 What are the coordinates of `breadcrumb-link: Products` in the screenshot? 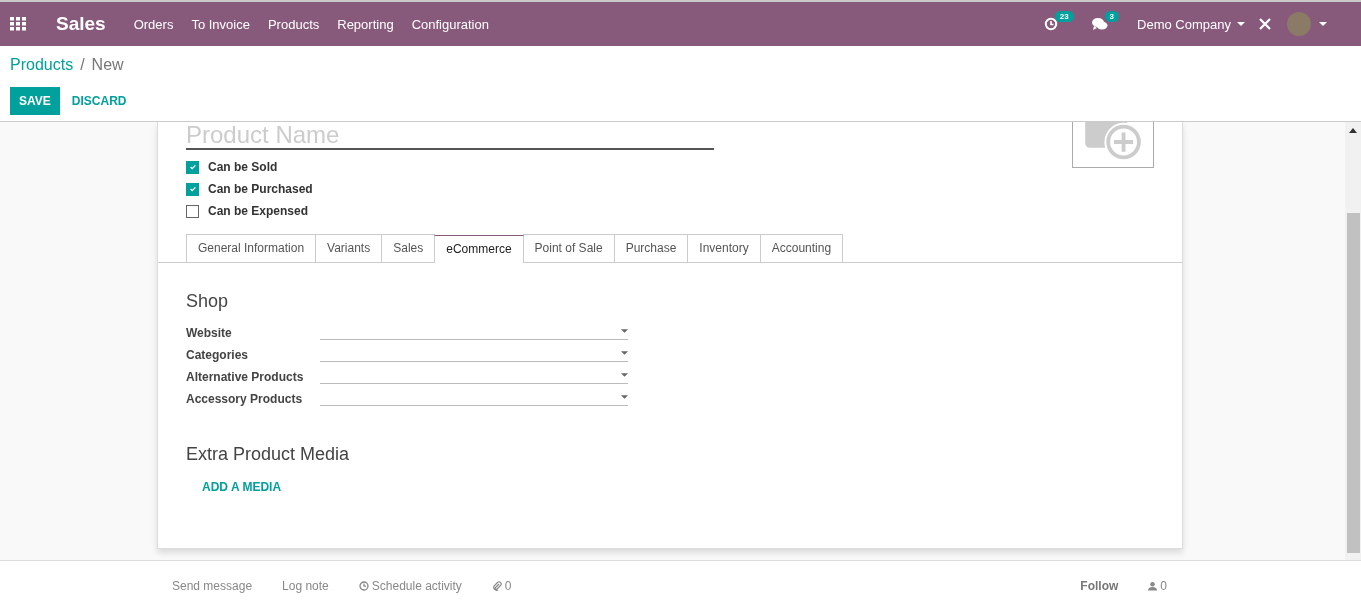 It's located at (42, 67).